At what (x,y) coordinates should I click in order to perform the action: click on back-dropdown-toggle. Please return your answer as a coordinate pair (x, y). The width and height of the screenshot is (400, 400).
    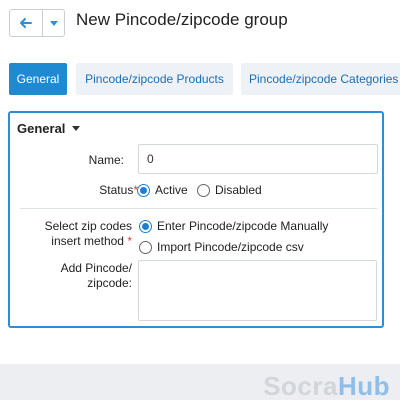
    Looking at the image, I should click on (53, 23).